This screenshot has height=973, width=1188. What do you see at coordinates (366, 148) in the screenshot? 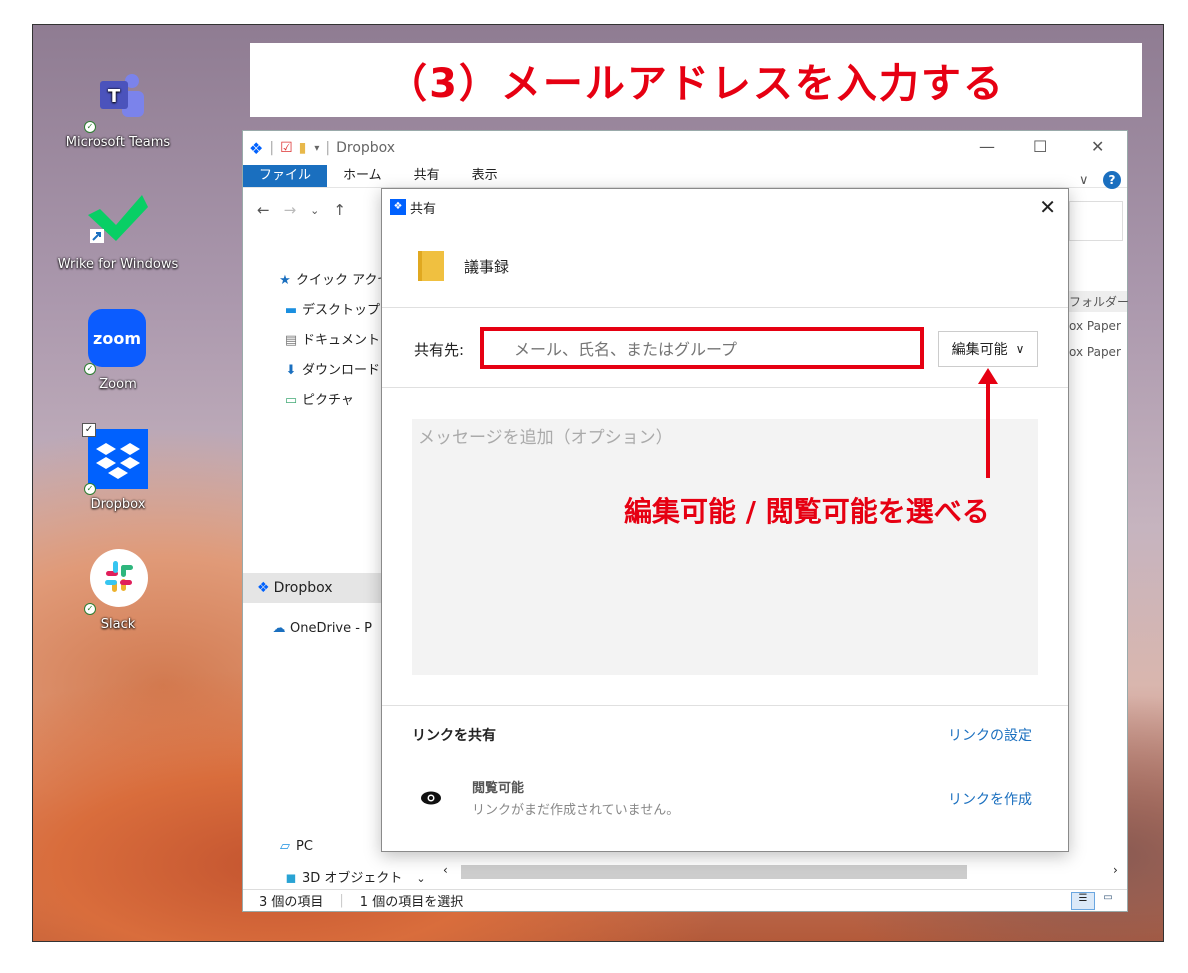
I see `window-title: Dropbox` at bounding box center [366, 148].